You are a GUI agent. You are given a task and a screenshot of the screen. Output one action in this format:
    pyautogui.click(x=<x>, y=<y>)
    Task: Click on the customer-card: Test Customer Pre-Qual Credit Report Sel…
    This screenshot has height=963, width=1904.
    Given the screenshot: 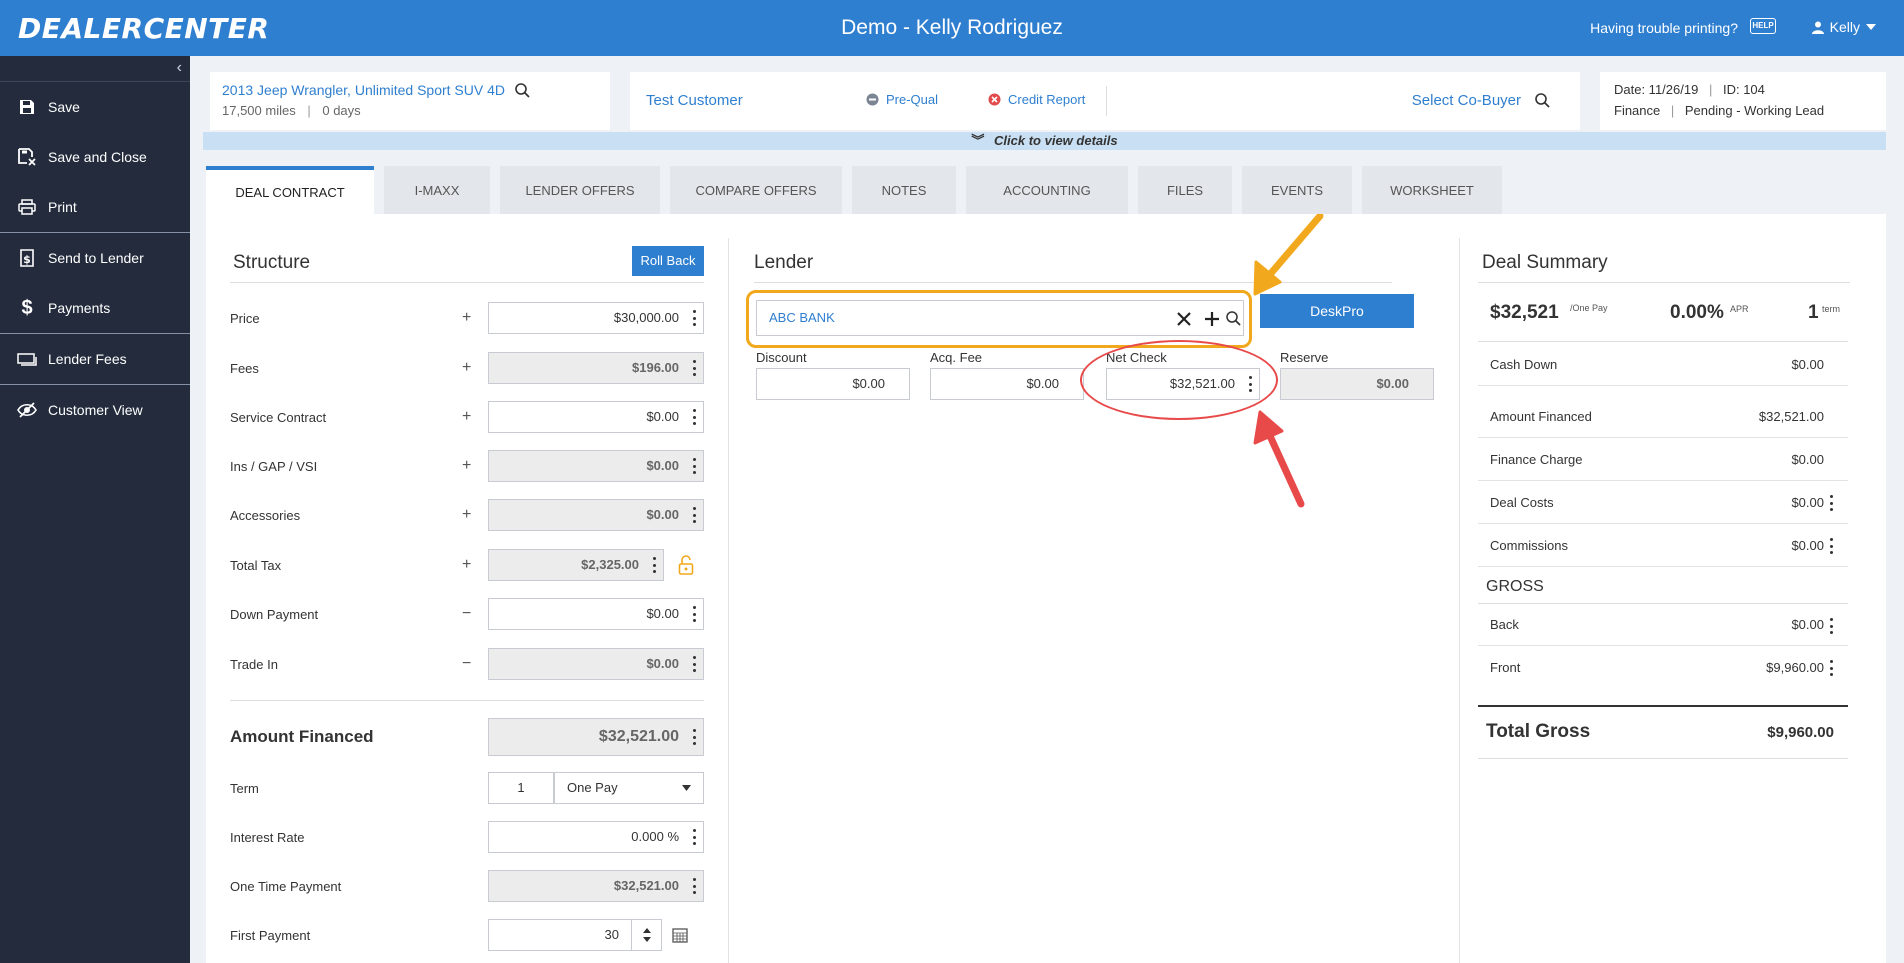 What is the action you would take?
    pyautogui.click(x=1105, y=101)
    